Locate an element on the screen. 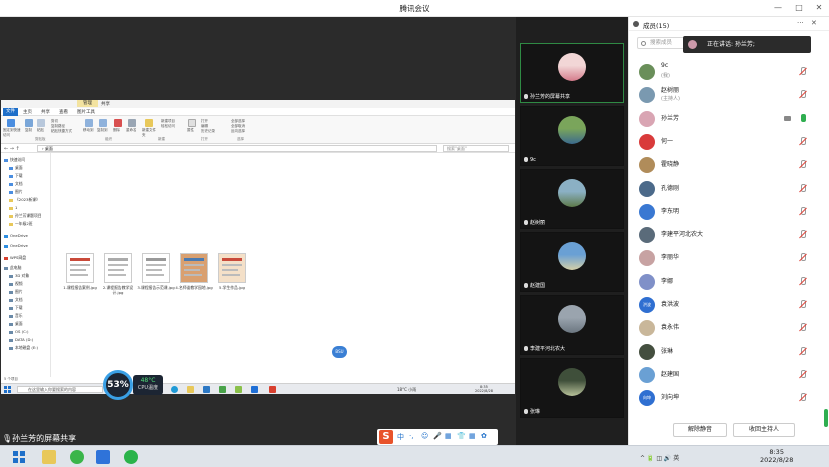 The image size is (829, 467). maximize-button: □ is located at coordinates (799, 8).